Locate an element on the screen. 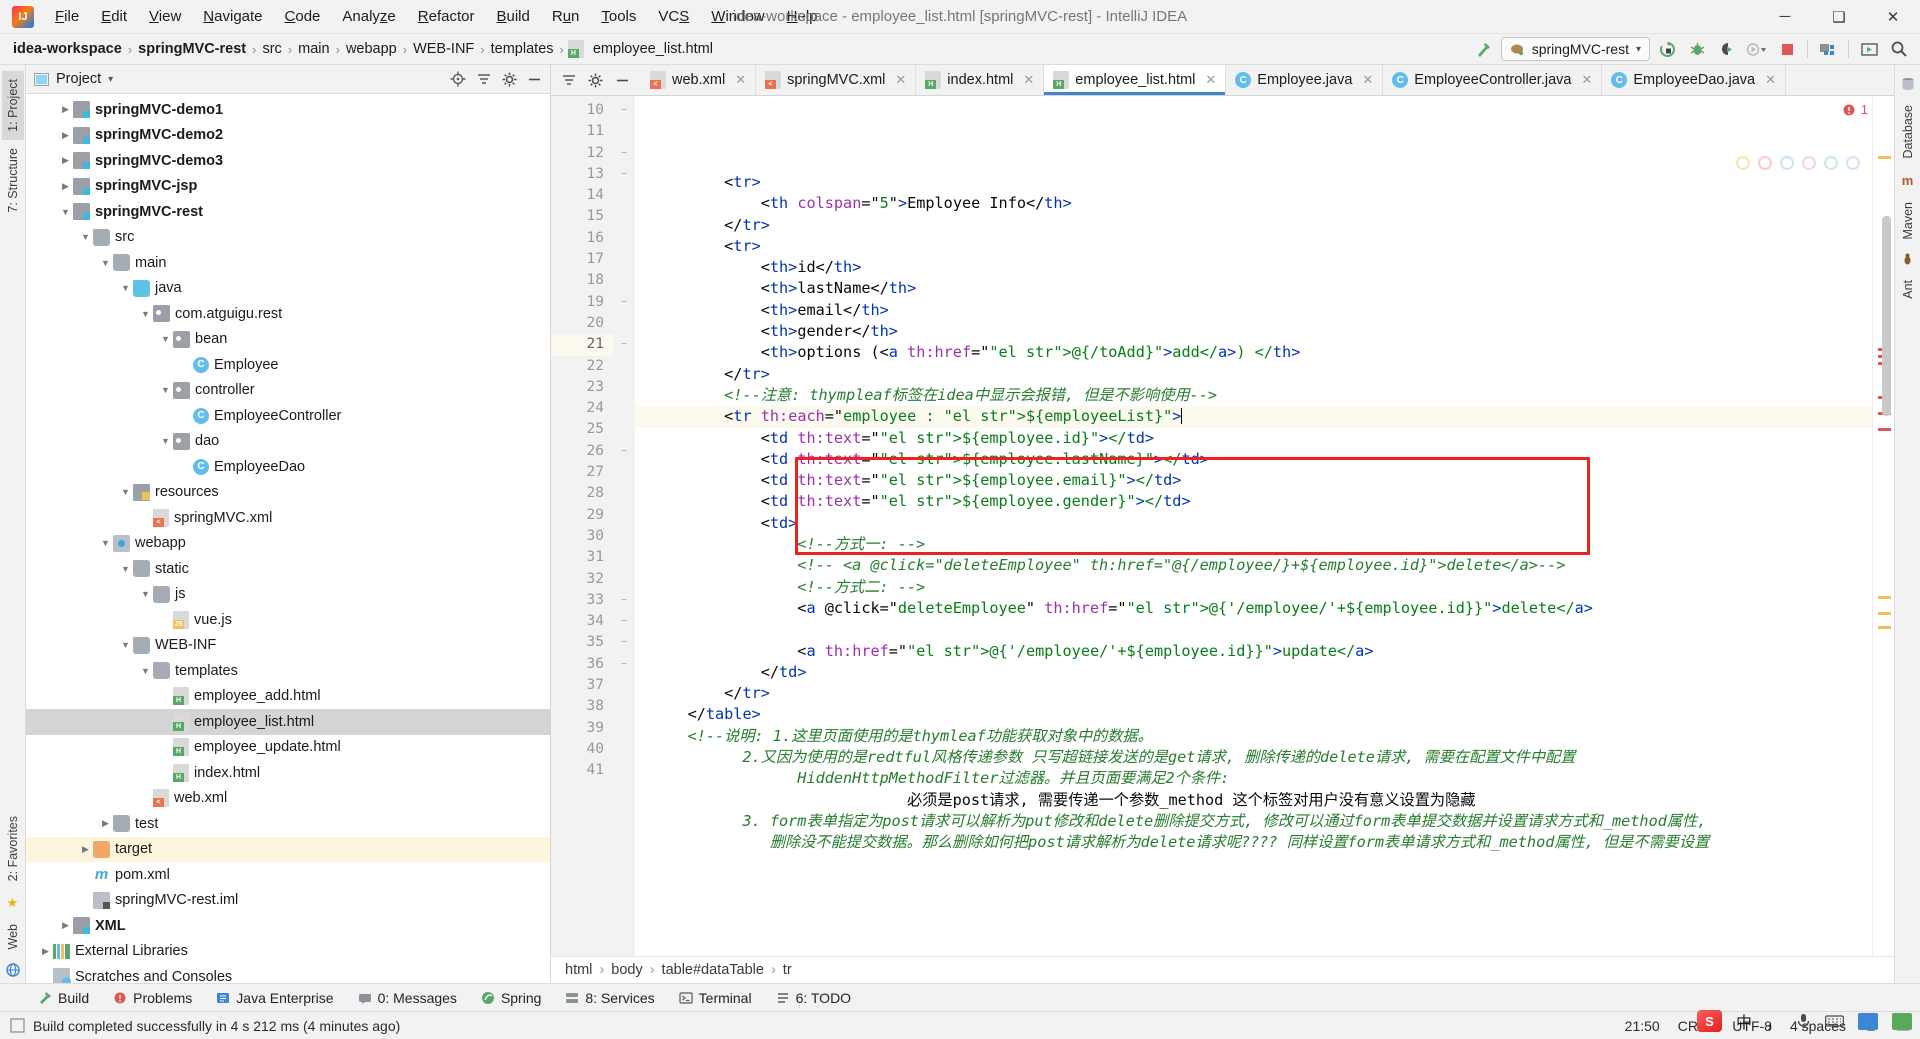 The width and height of the screenshot is (1920, 1039). code-line: </table> is located at coordinates (1253, 714).